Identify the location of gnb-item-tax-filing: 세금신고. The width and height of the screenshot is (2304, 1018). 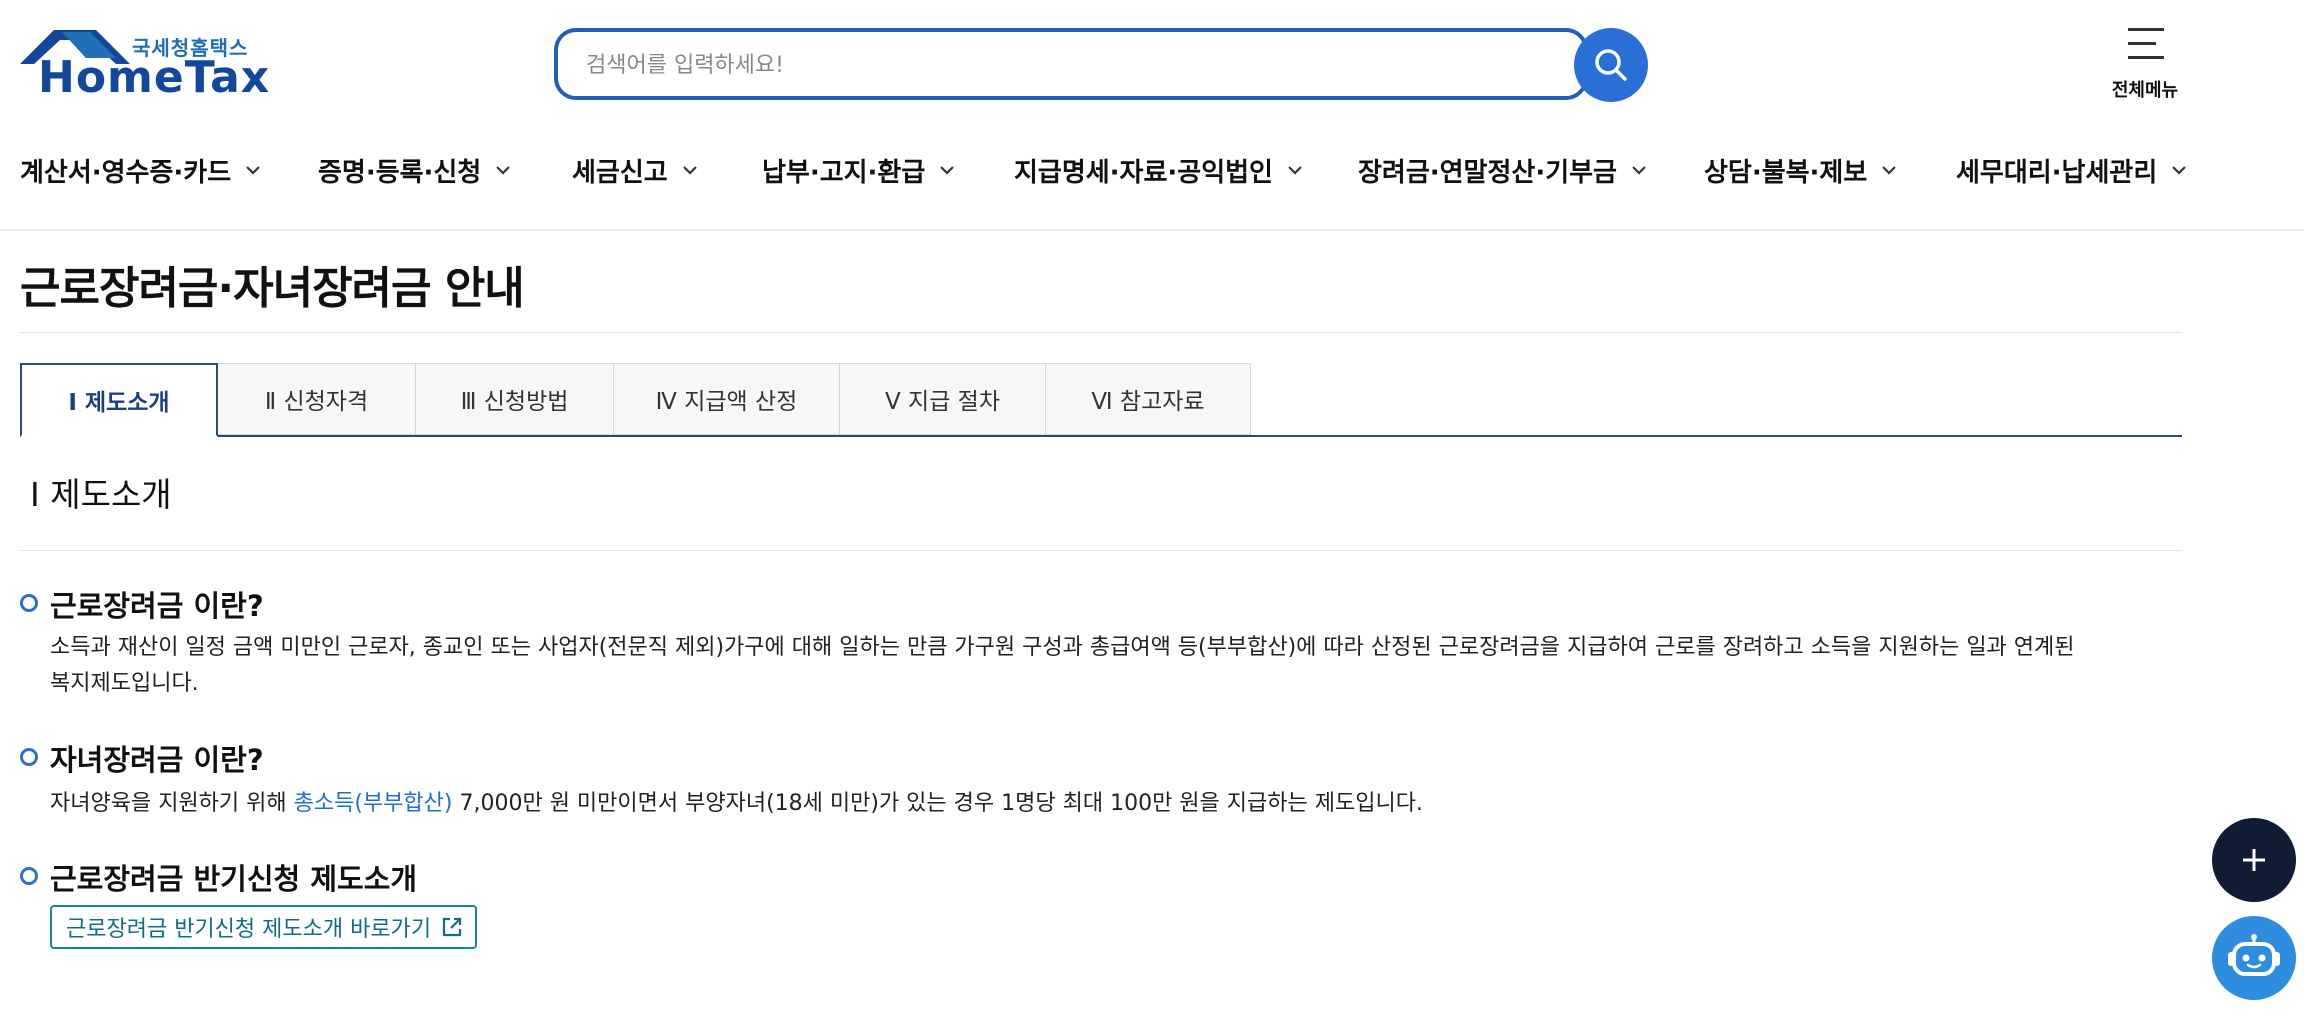
(635, 170).